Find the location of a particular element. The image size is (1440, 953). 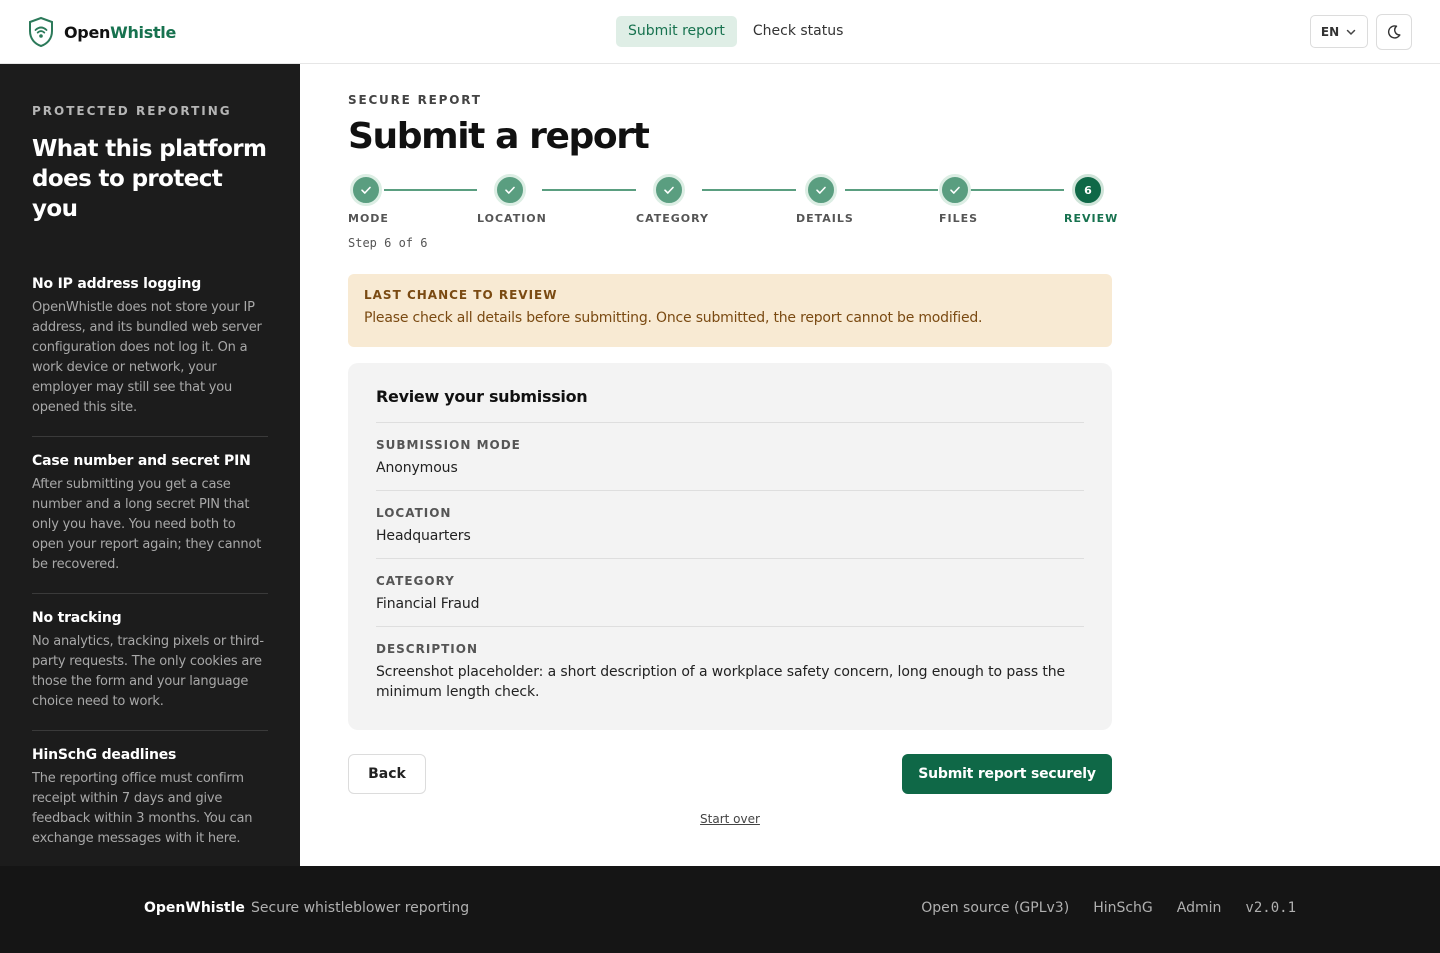

footer-link-open-source: Open source (GPLv3) is located at coordinates (995, 908).